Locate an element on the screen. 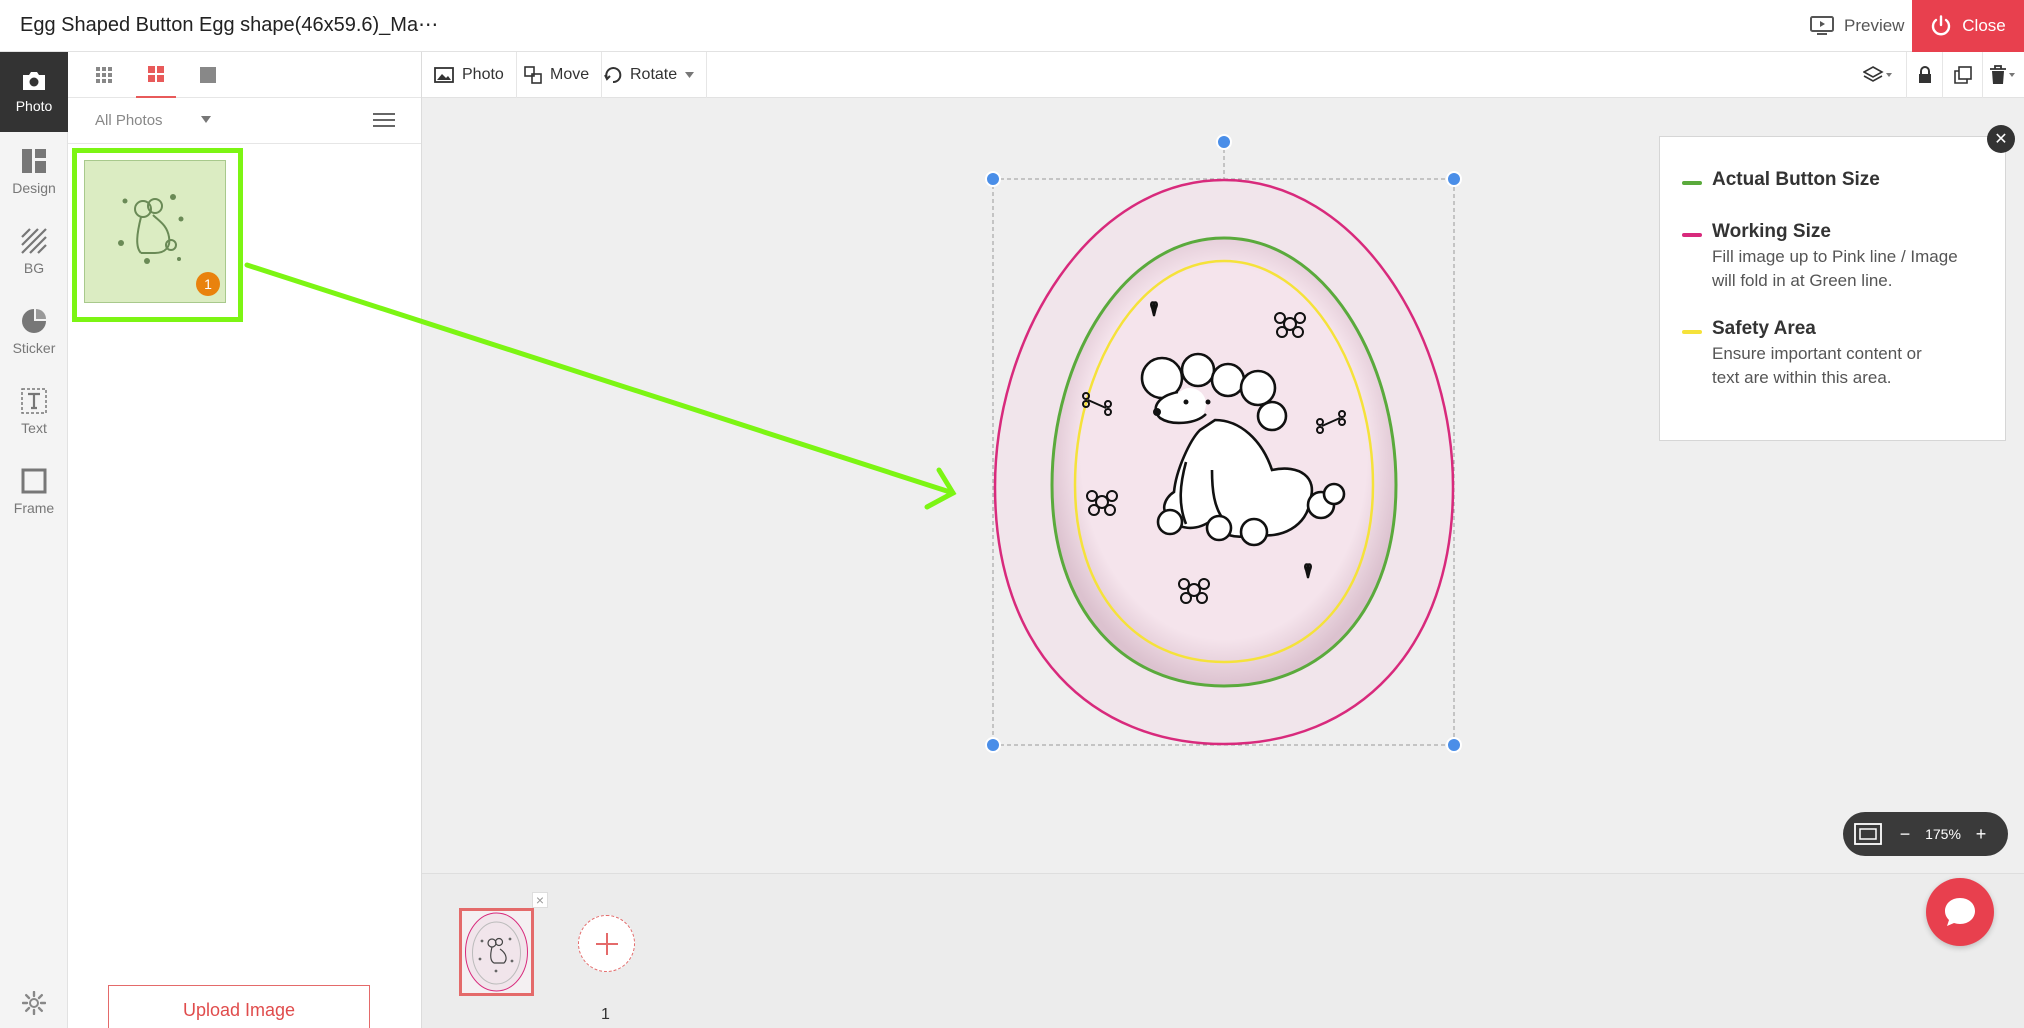  small-grid-icon is located at coordinates (104, 75).